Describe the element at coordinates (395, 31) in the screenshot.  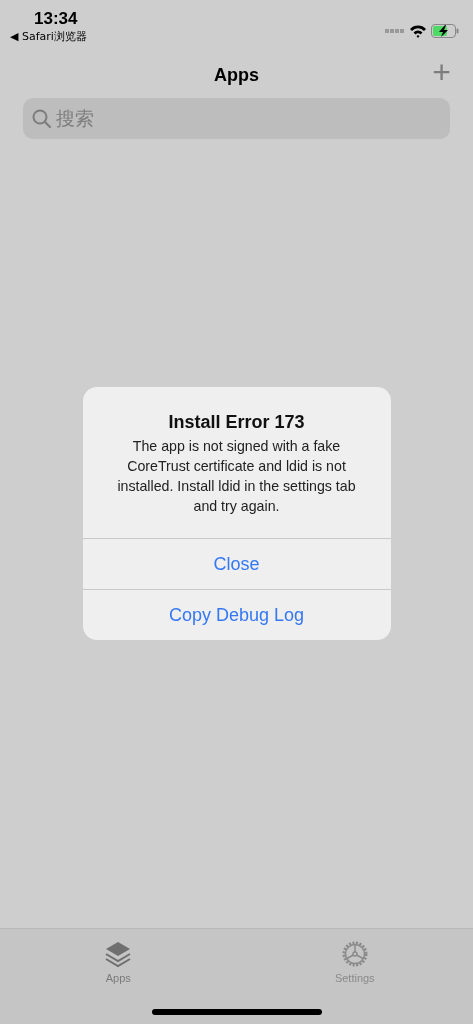
I see `signal-icon` at that location.